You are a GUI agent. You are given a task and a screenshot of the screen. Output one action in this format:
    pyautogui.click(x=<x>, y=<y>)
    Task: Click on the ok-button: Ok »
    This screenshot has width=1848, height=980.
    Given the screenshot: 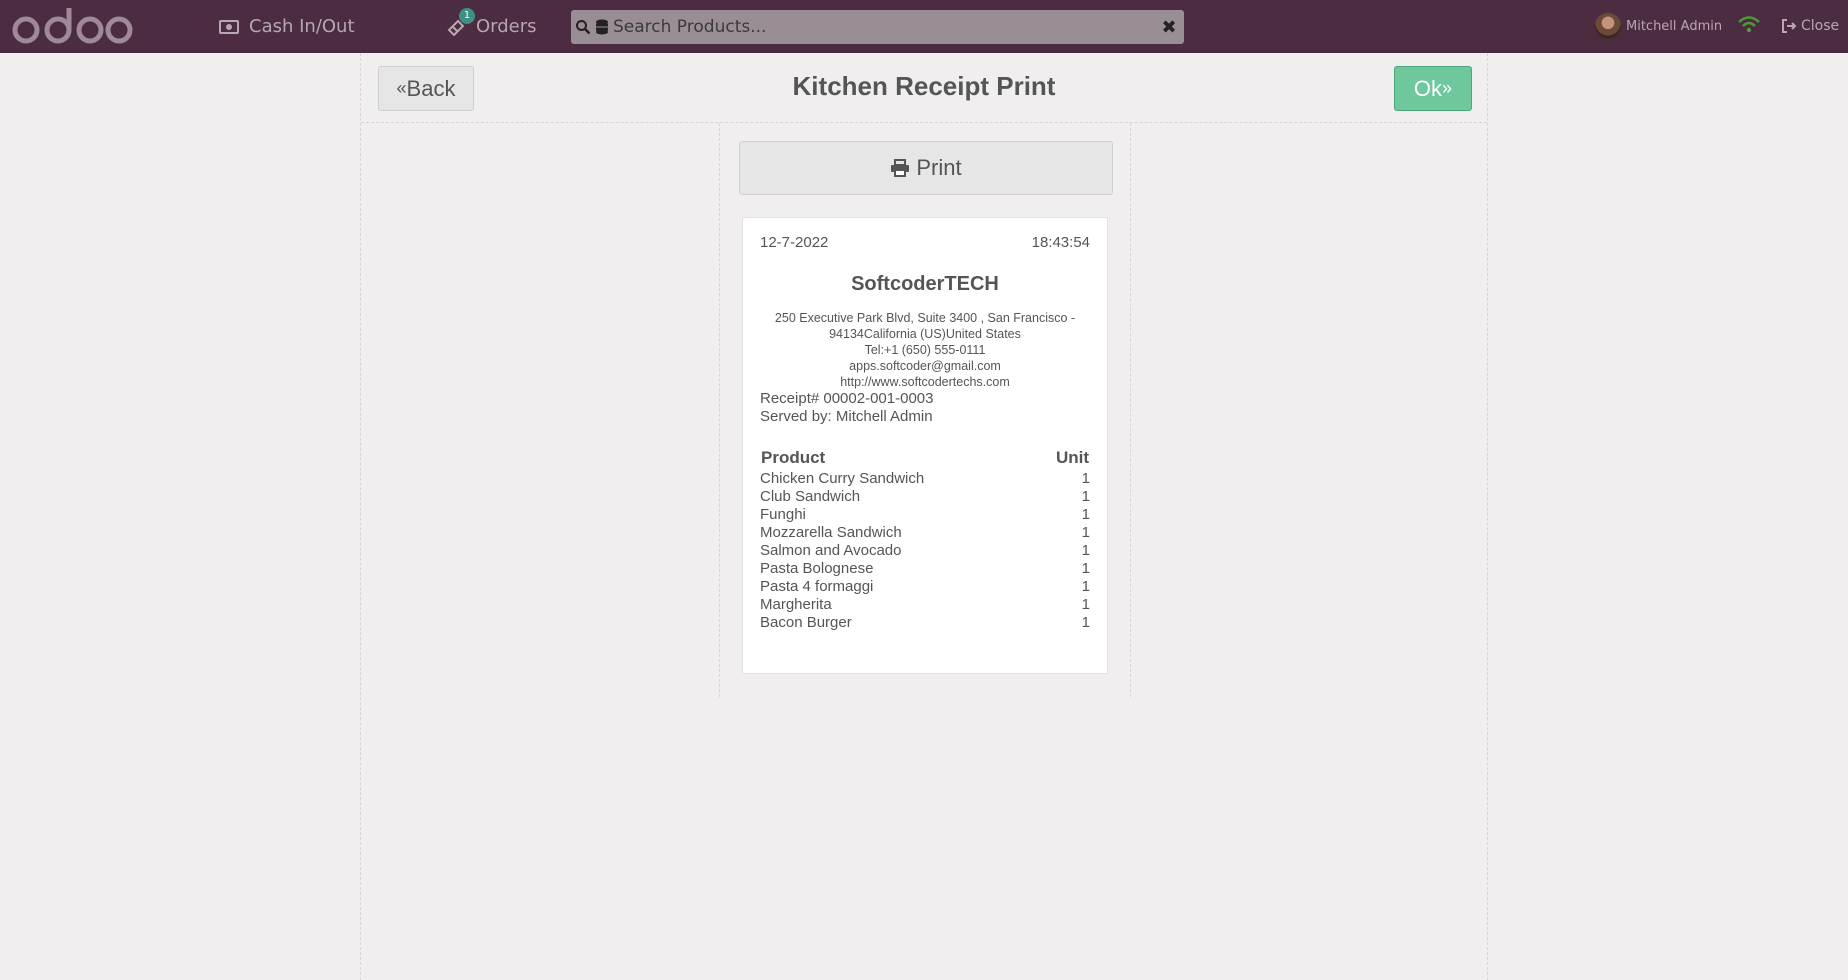 What is the action you would take?
    pyautogui.click(x=1433, y=88)
    